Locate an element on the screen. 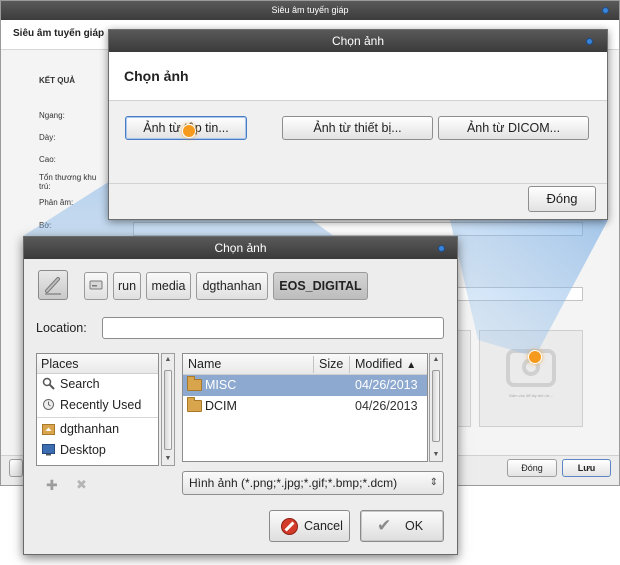 The image size is (620, 565). place-item-home: dgthanhan is located at coordinates (97, 429).